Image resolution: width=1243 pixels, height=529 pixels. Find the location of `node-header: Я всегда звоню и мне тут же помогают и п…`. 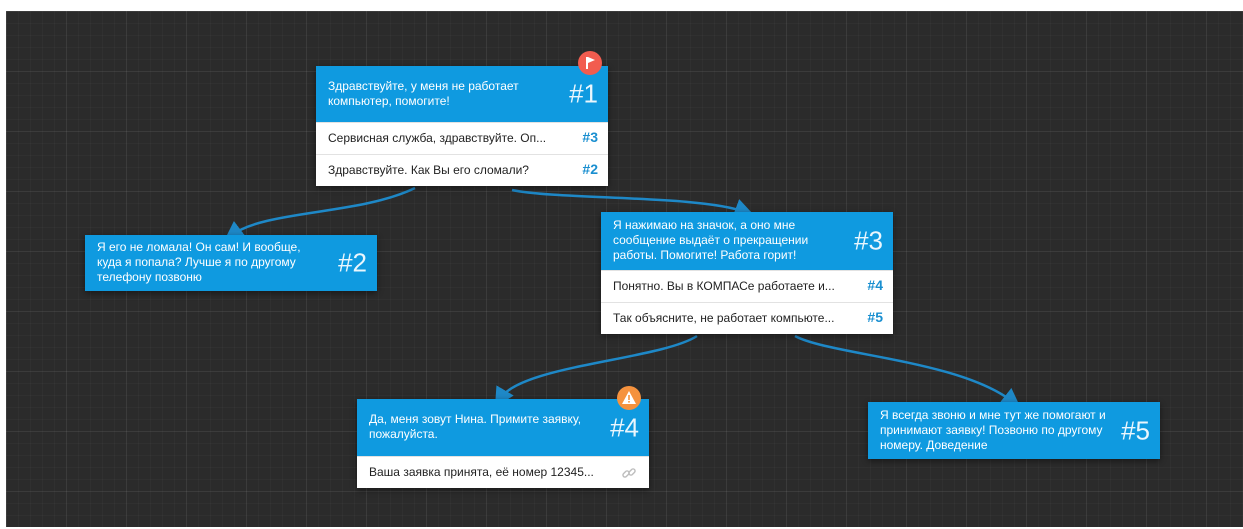

node-header: Я всегда звоню и мне тут же помогают и п… is located at coordinates (1014, 430).